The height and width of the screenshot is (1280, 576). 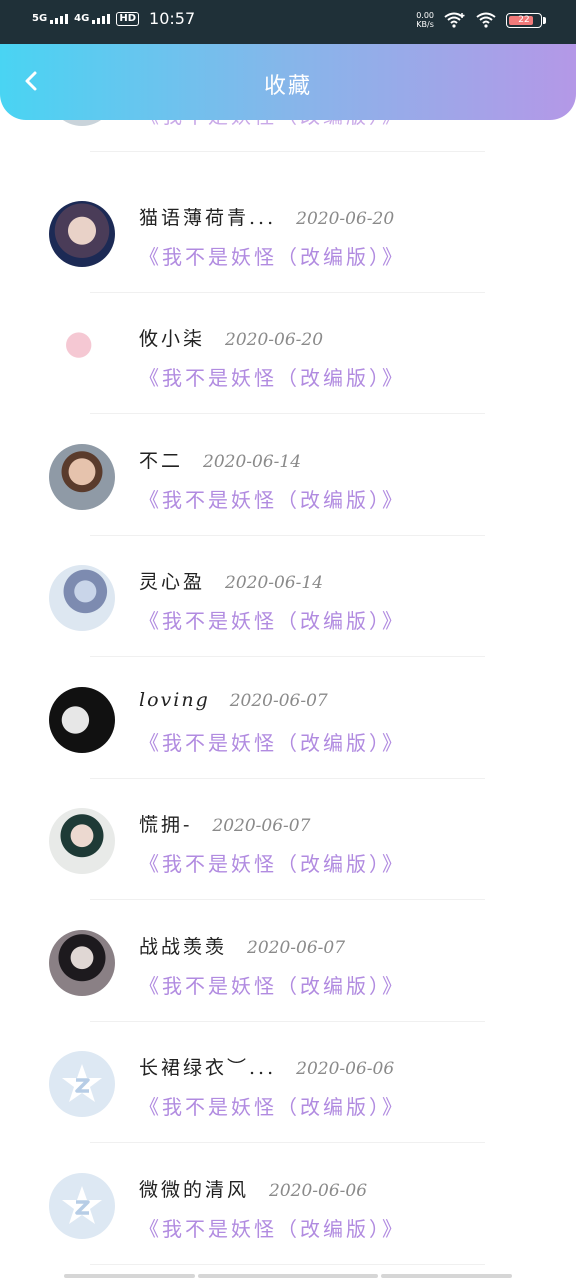 What do you see at coordinates (128, 18) in the screenshot?
I see `hd-badge: HD` at bounding box center [128, 18].